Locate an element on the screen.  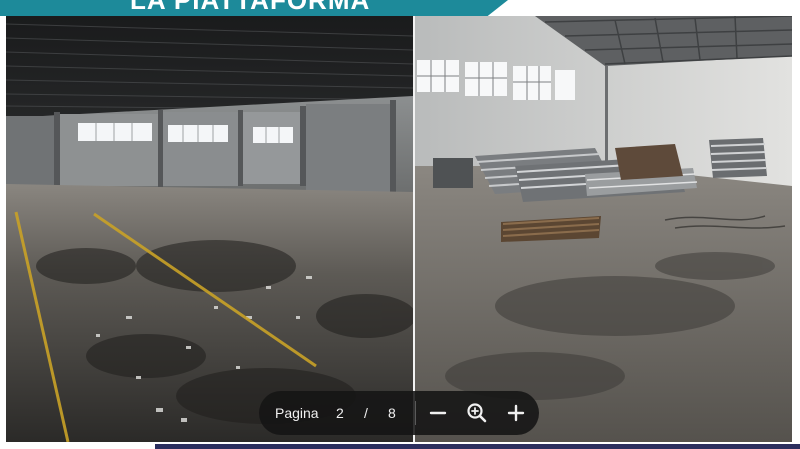
zoom-out-button is located at coordinates (438, 413).